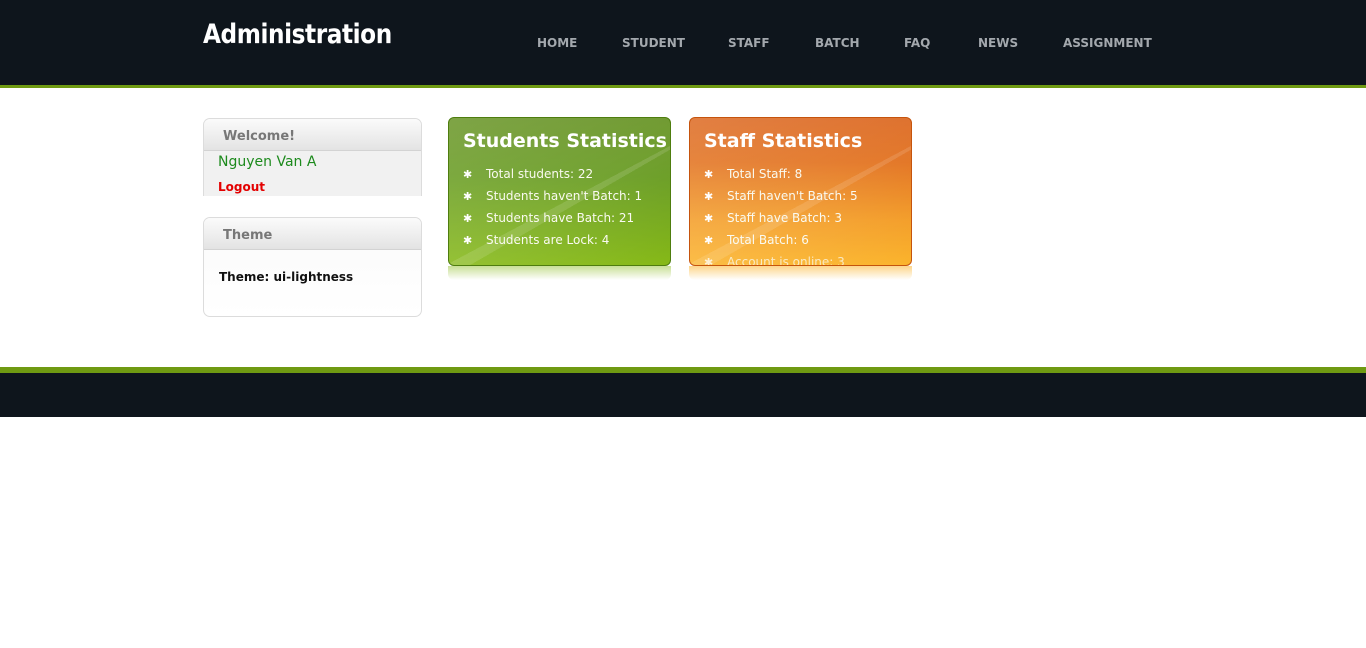 The height and width of the screenshot is (648, 1366). What do you see at coordinates (548, 240) in the screenshot?
I see `stat-text: Students are Lock: 4` at bounding box center [548, 240].